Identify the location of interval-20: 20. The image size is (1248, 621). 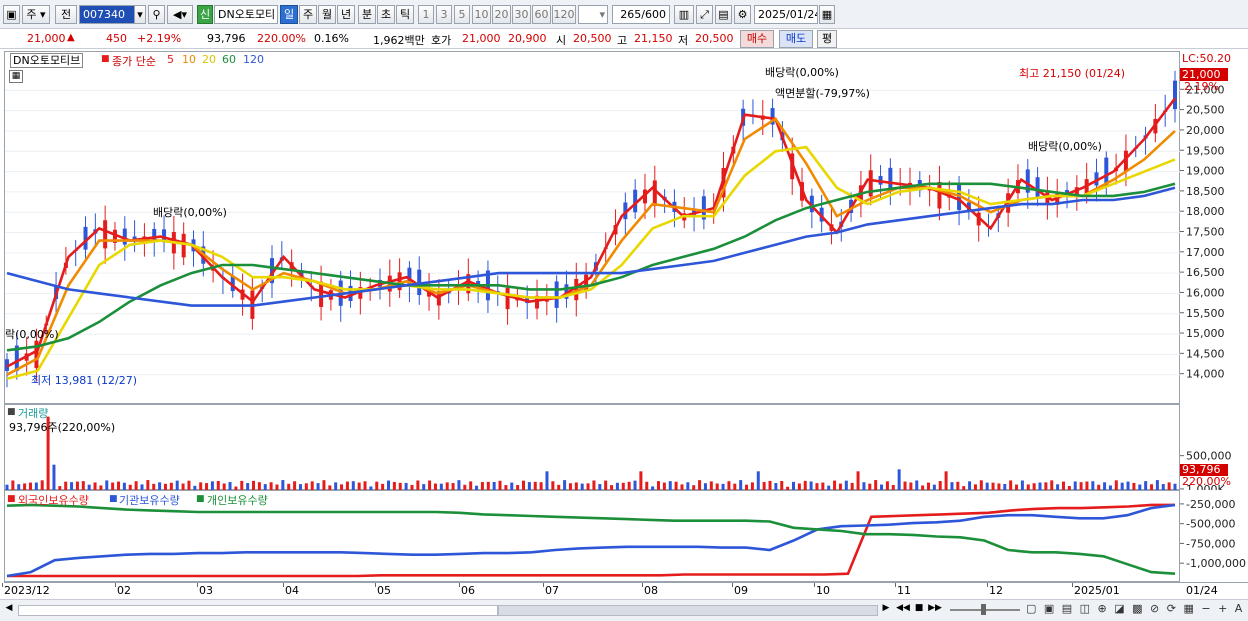
(501, 14).